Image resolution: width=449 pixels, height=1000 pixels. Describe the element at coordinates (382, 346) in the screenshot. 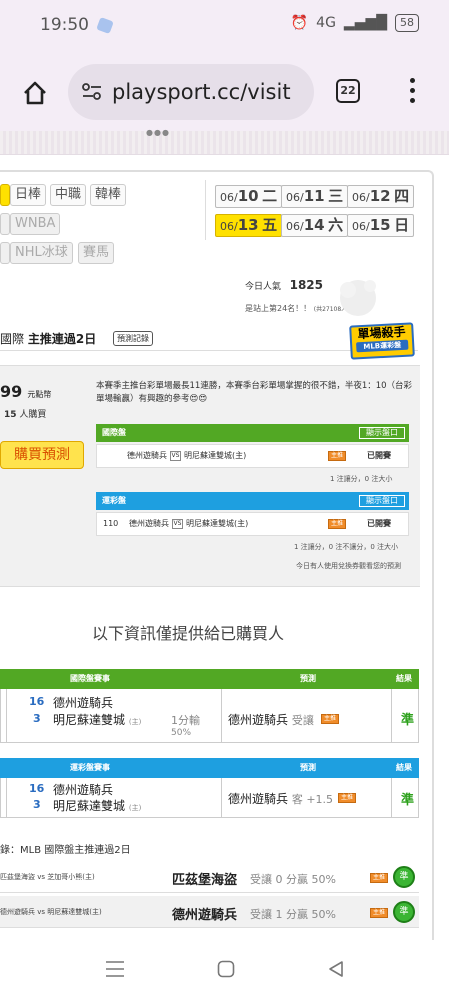

I see `badge-sub: MLB運彩盤` at that location.